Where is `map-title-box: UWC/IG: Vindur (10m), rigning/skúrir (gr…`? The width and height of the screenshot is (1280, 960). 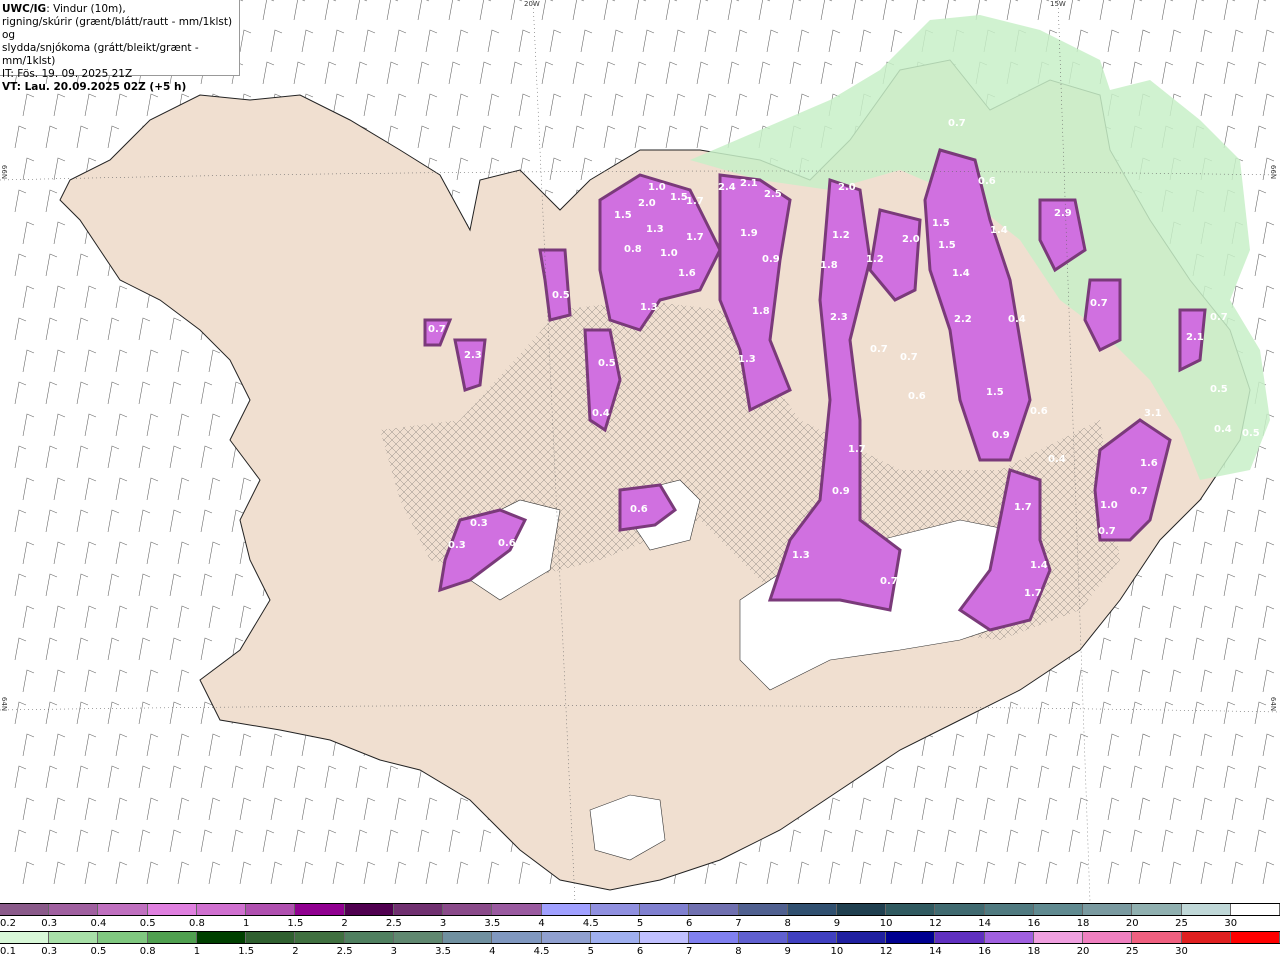
map-title-box: UWC/IG: Vindur (10m), rigning/skúrir (gr… is located at coordinates (120, 46).